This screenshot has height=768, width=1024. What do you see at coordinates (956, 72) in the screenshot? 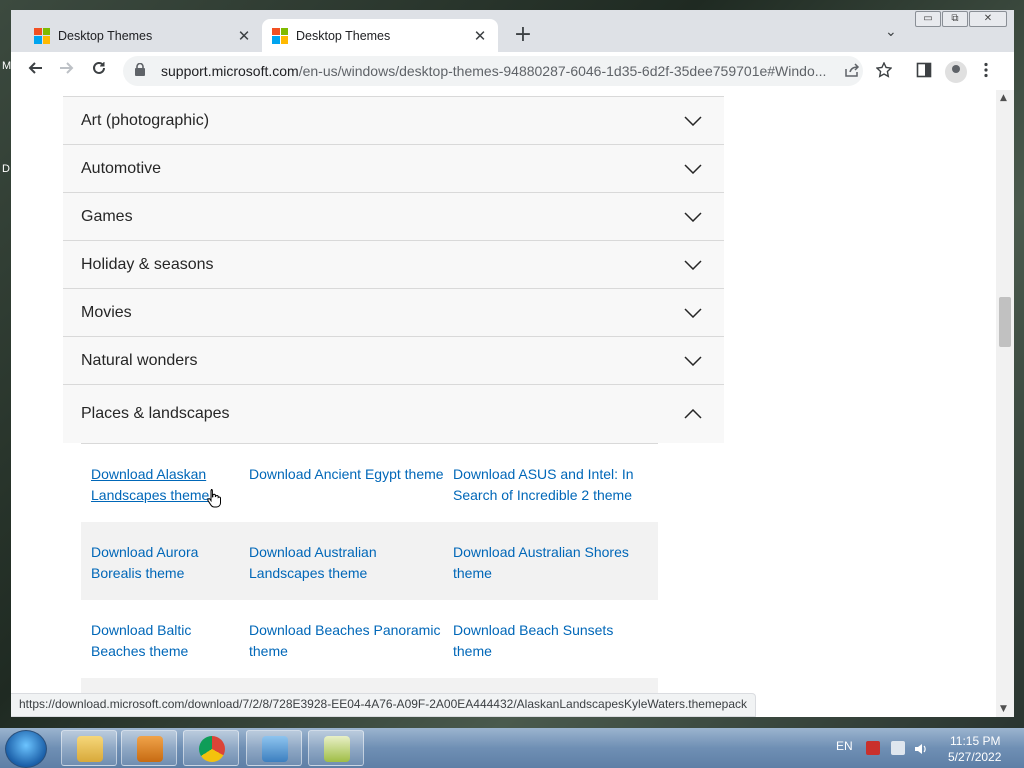
I see `profile-avatar-icon` at bounding box center [956, 72].